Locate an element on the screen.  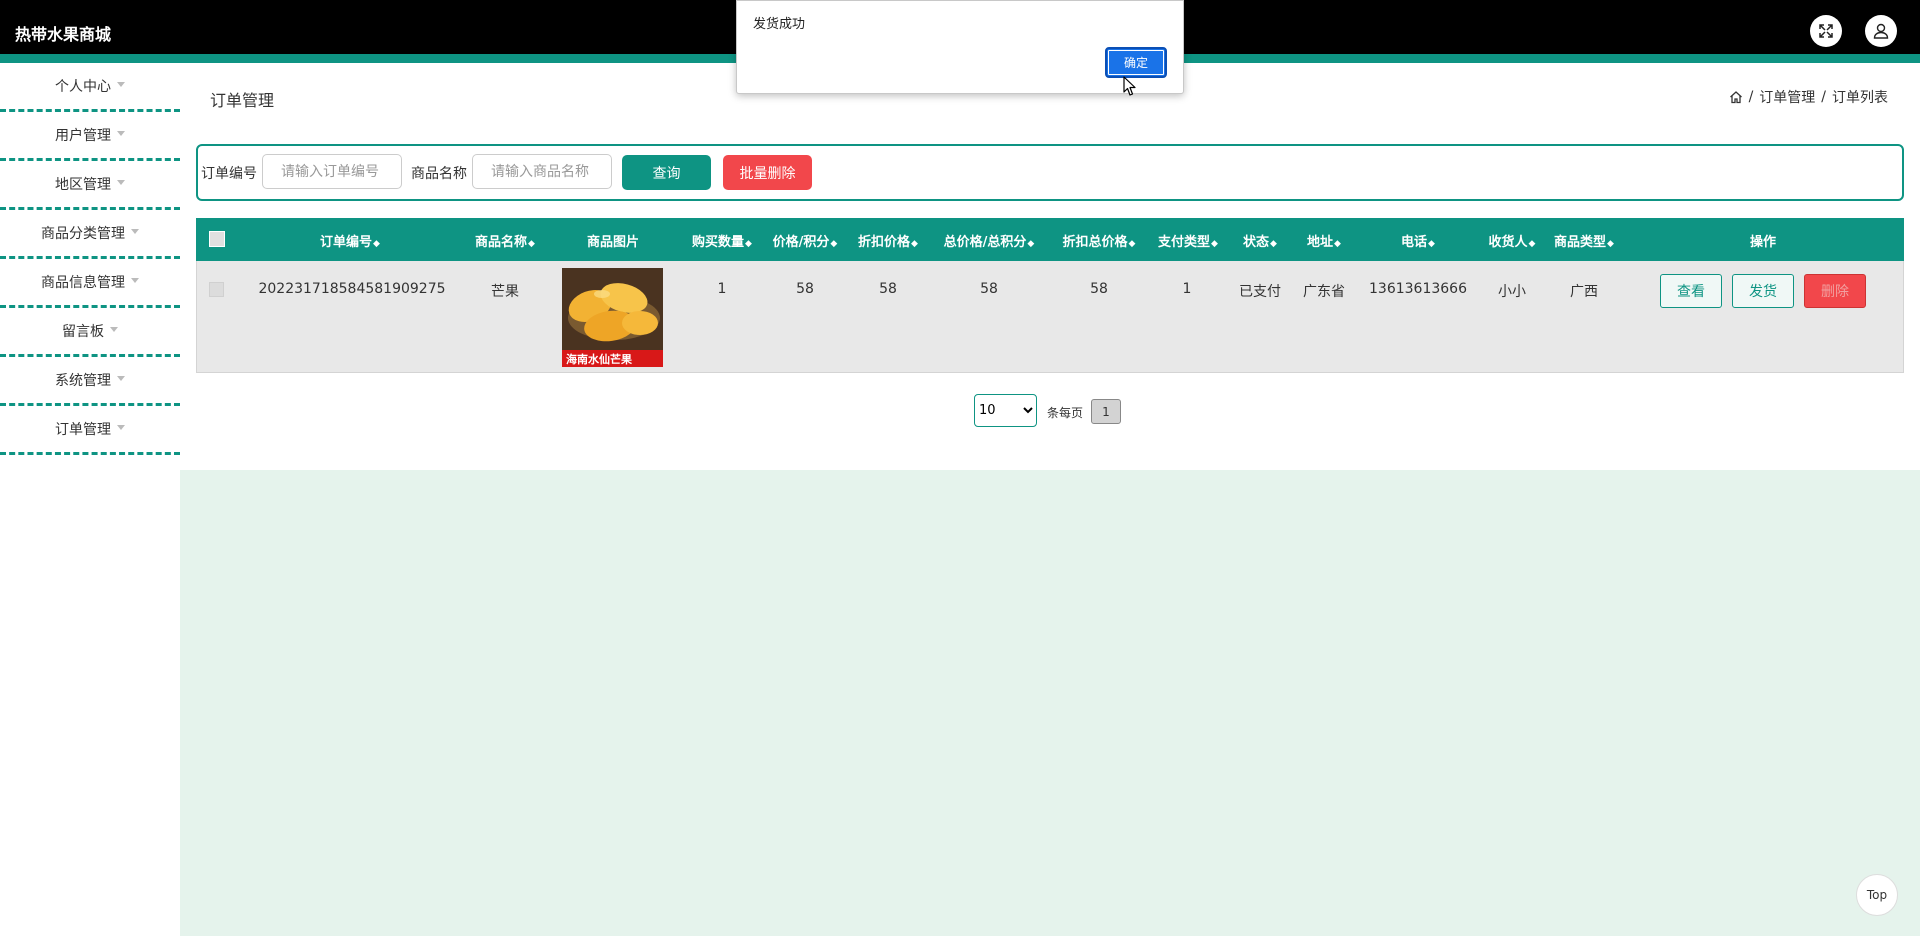
back-to-top-button: Top is located at coordinates (1877, 895).